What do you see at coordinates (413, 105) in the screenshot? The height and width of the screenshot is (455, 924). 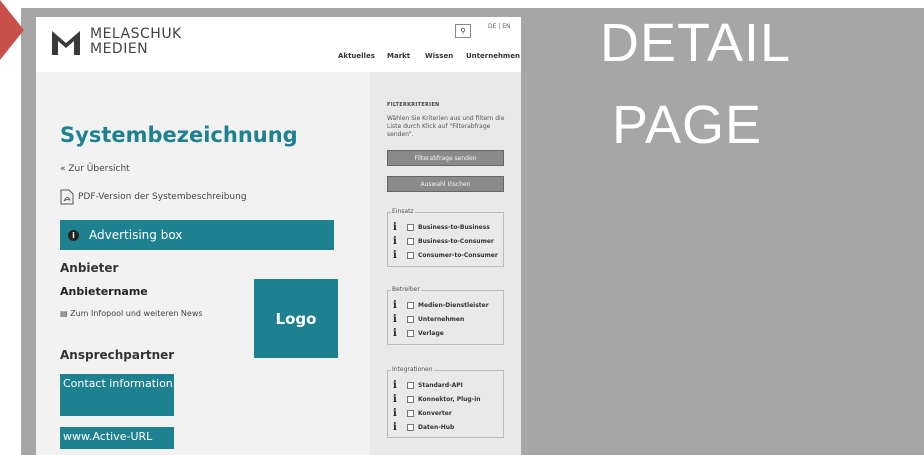 I see `filter-title: FILTERKRITERIEN` at bounding box center [413, 105].